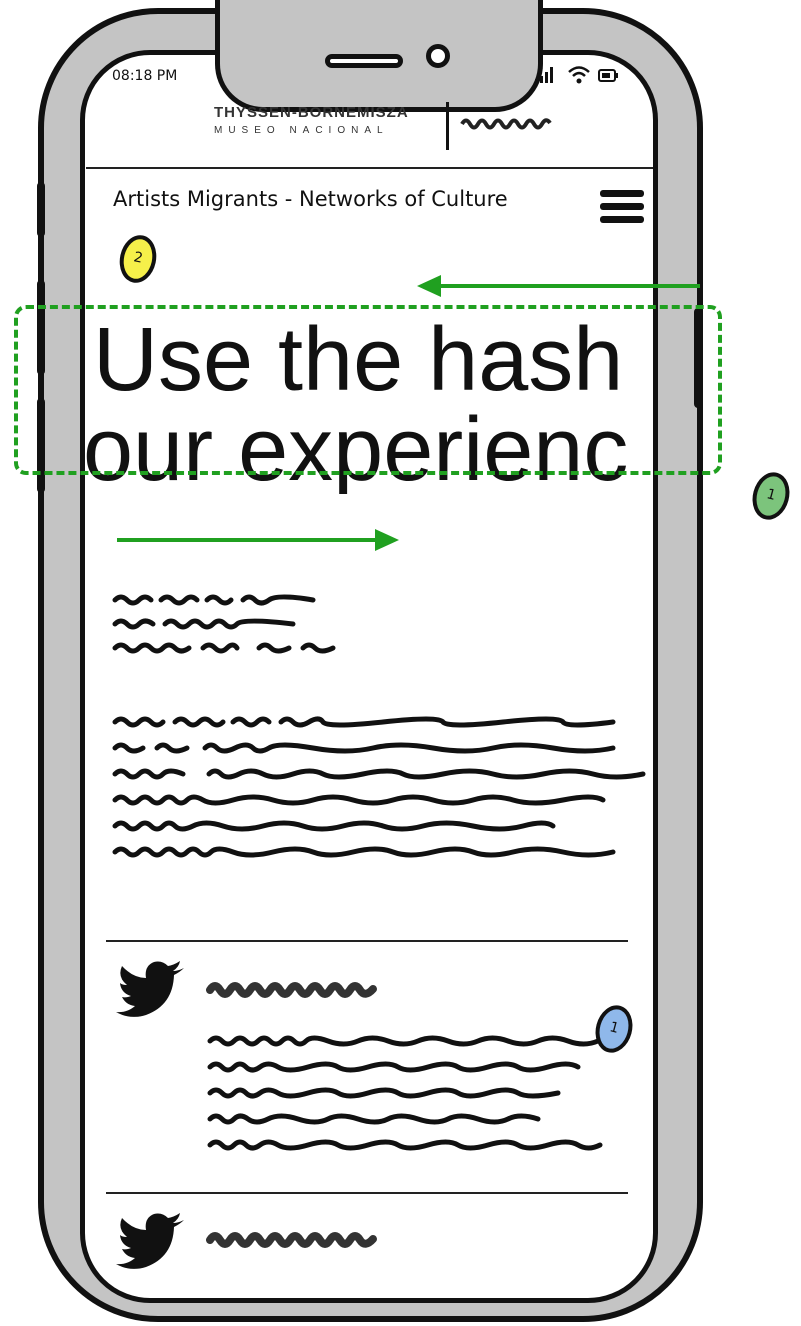 This screenshot has height=1326, width=801. Describe the element at coordinates (145, 76) in the screenshot. I see `status-time: 08:18 PM` at that location.